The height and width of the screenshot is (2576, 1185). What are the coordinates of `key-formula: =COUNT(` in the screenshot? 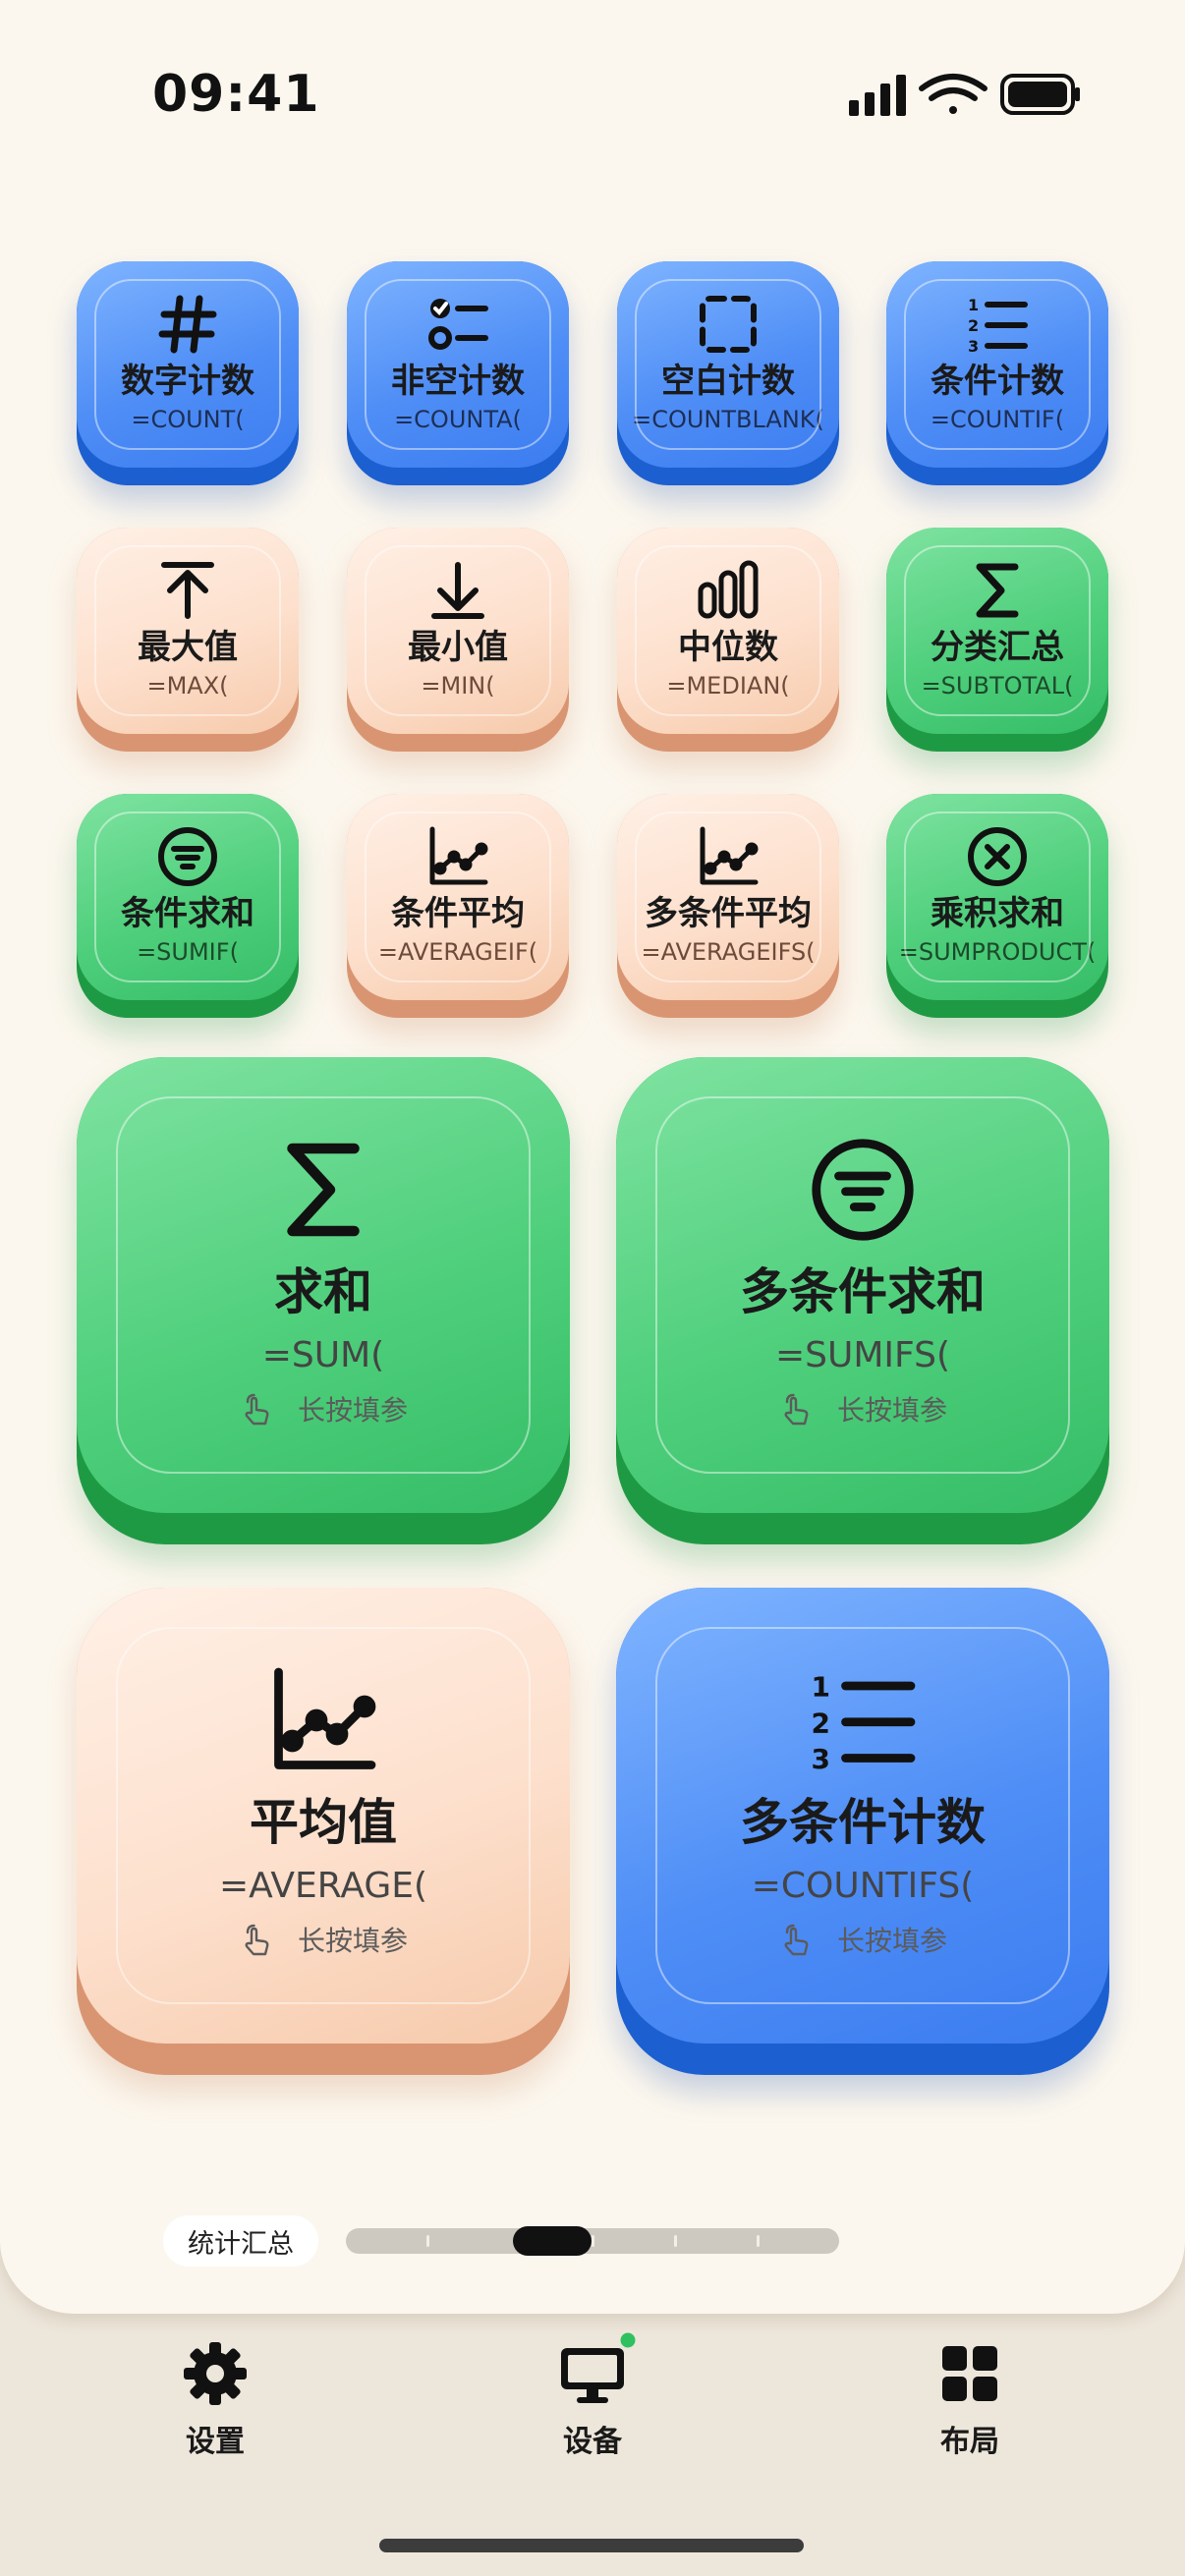 It's located at (188, 419).